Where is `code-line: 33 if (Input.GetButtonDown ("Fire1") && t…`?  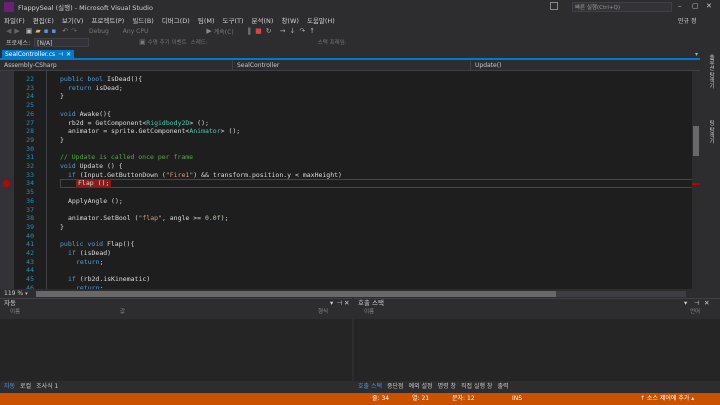
code-line: 33 if (Input.GetButtonDown ("Fire1") && t… is located at coordinates (350, 175).